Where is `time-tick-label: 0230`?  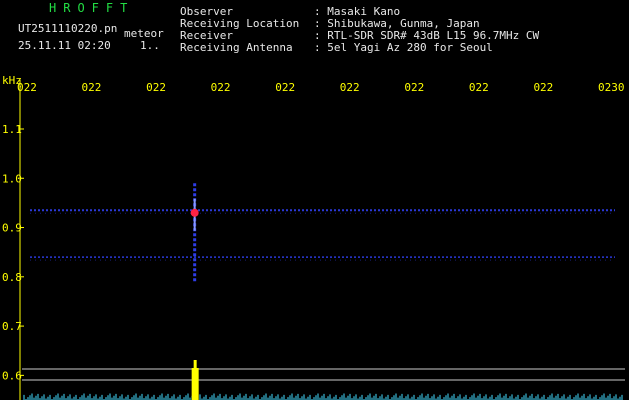 time-tick-label: 0230 is located at coordinates (611, 87).